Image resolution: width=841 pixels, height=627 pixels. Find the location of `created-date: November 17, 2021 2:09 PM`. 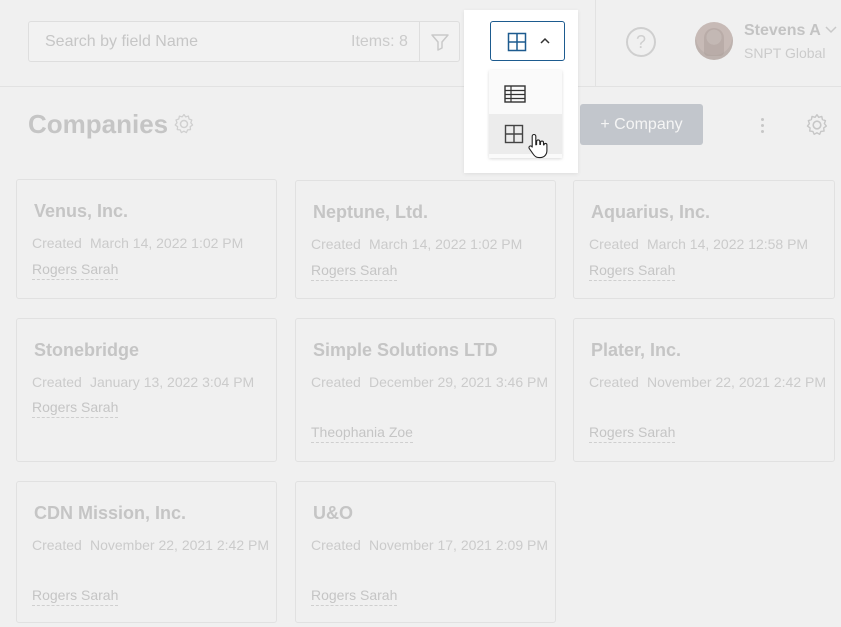

created-date: November 17, 2021 2:09 PM is located at coordinates (458, 545).